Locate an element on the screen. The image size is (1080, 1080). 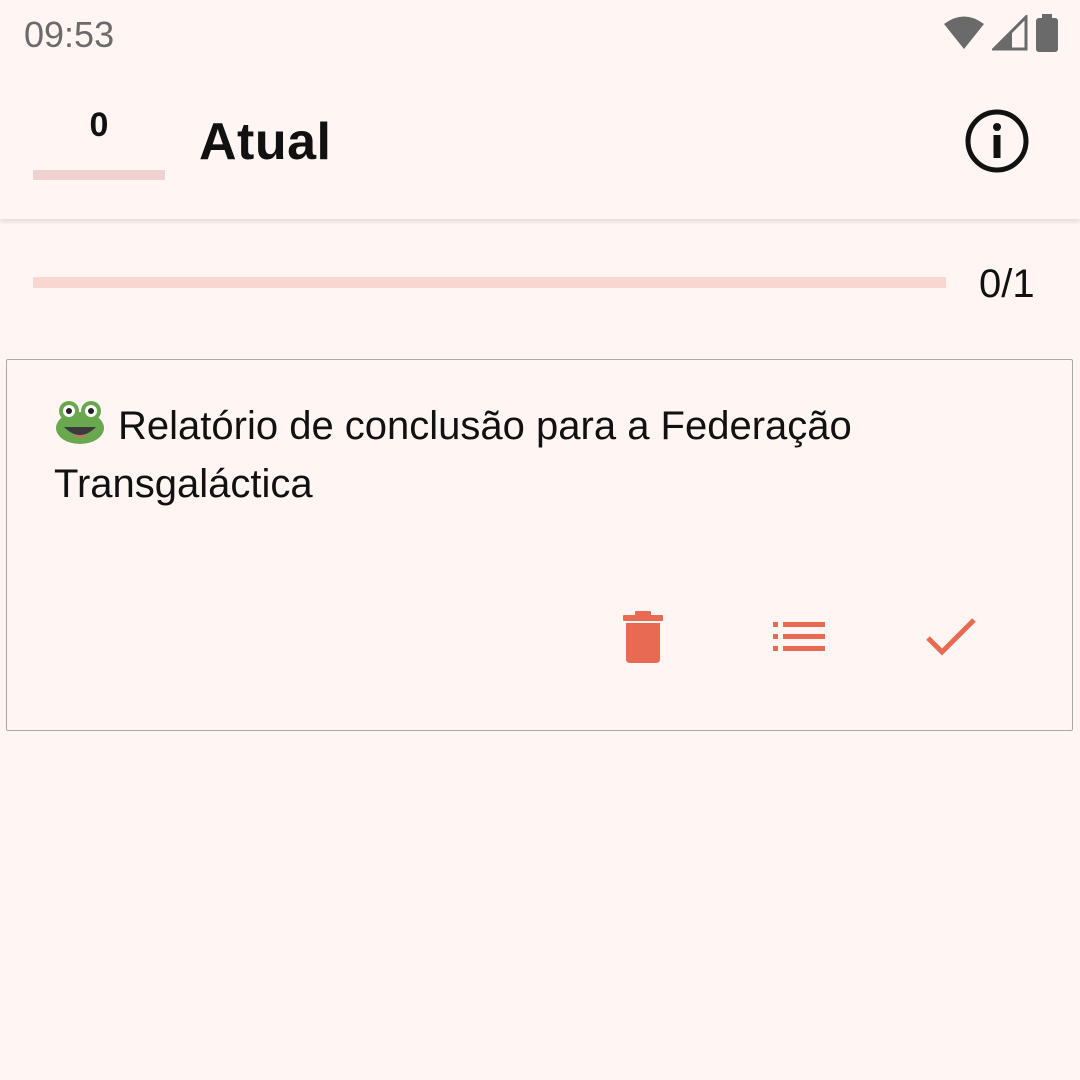
status-bar: 09:53 is located at coordinates (540, 35).